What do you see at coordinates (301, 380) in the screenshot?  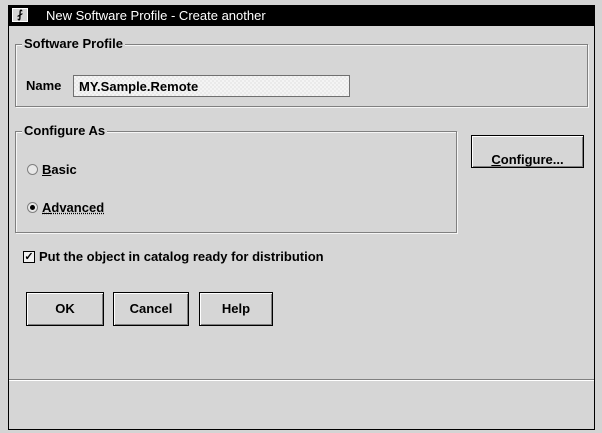 I see `footer-divider` at bounding box center [301, 380].